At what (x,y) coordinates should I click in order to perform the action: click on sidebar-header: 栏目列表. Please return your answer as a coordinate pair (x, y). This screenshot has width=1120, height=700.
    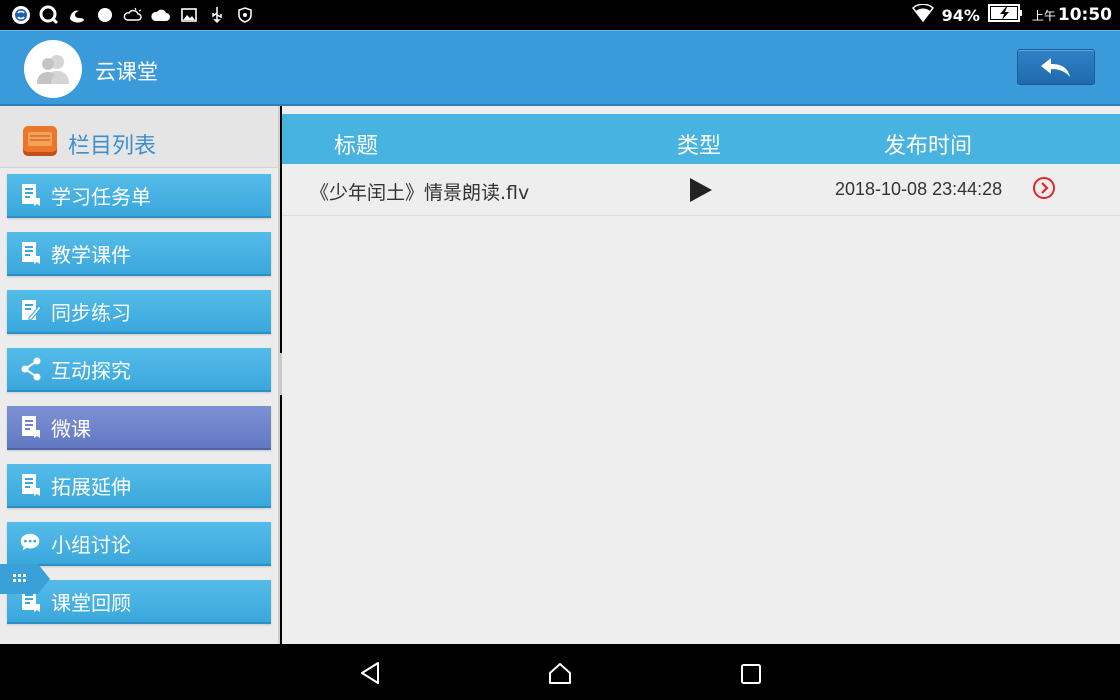
    Looking at the image, I should click on (139, 137).